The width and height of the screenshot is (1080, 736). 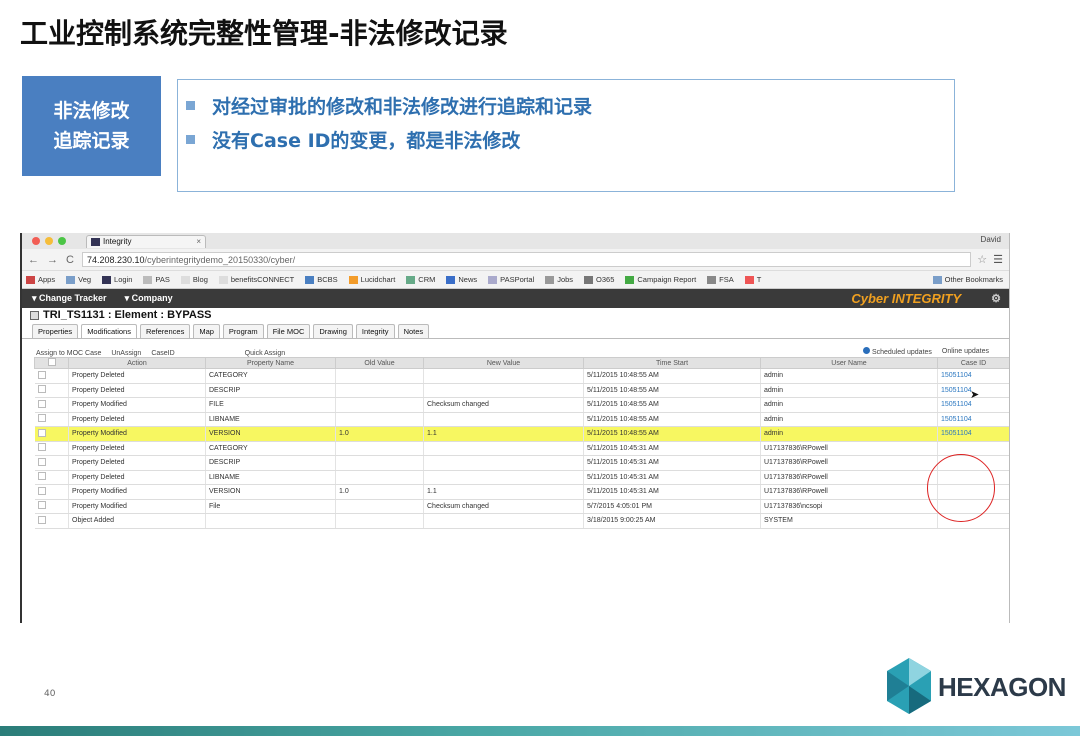 I want to click on tab-drawing: Drawing, so click(x=333, y=331).